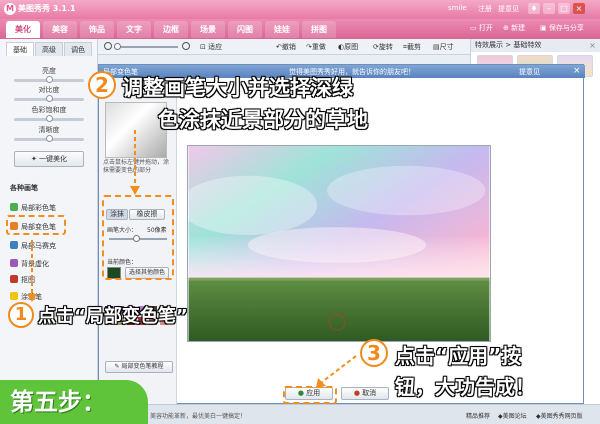 The image size is (600, 424). I want to click on arrow-step3, so click(339, 369).